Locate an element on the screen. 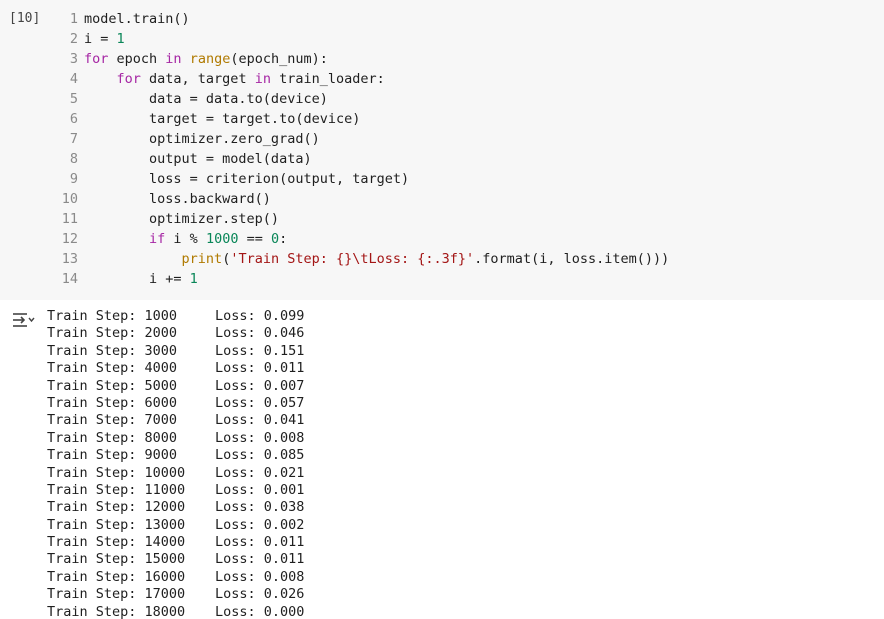  train-step-text: Train Step: 7000 is located at coordinates (112, 420).